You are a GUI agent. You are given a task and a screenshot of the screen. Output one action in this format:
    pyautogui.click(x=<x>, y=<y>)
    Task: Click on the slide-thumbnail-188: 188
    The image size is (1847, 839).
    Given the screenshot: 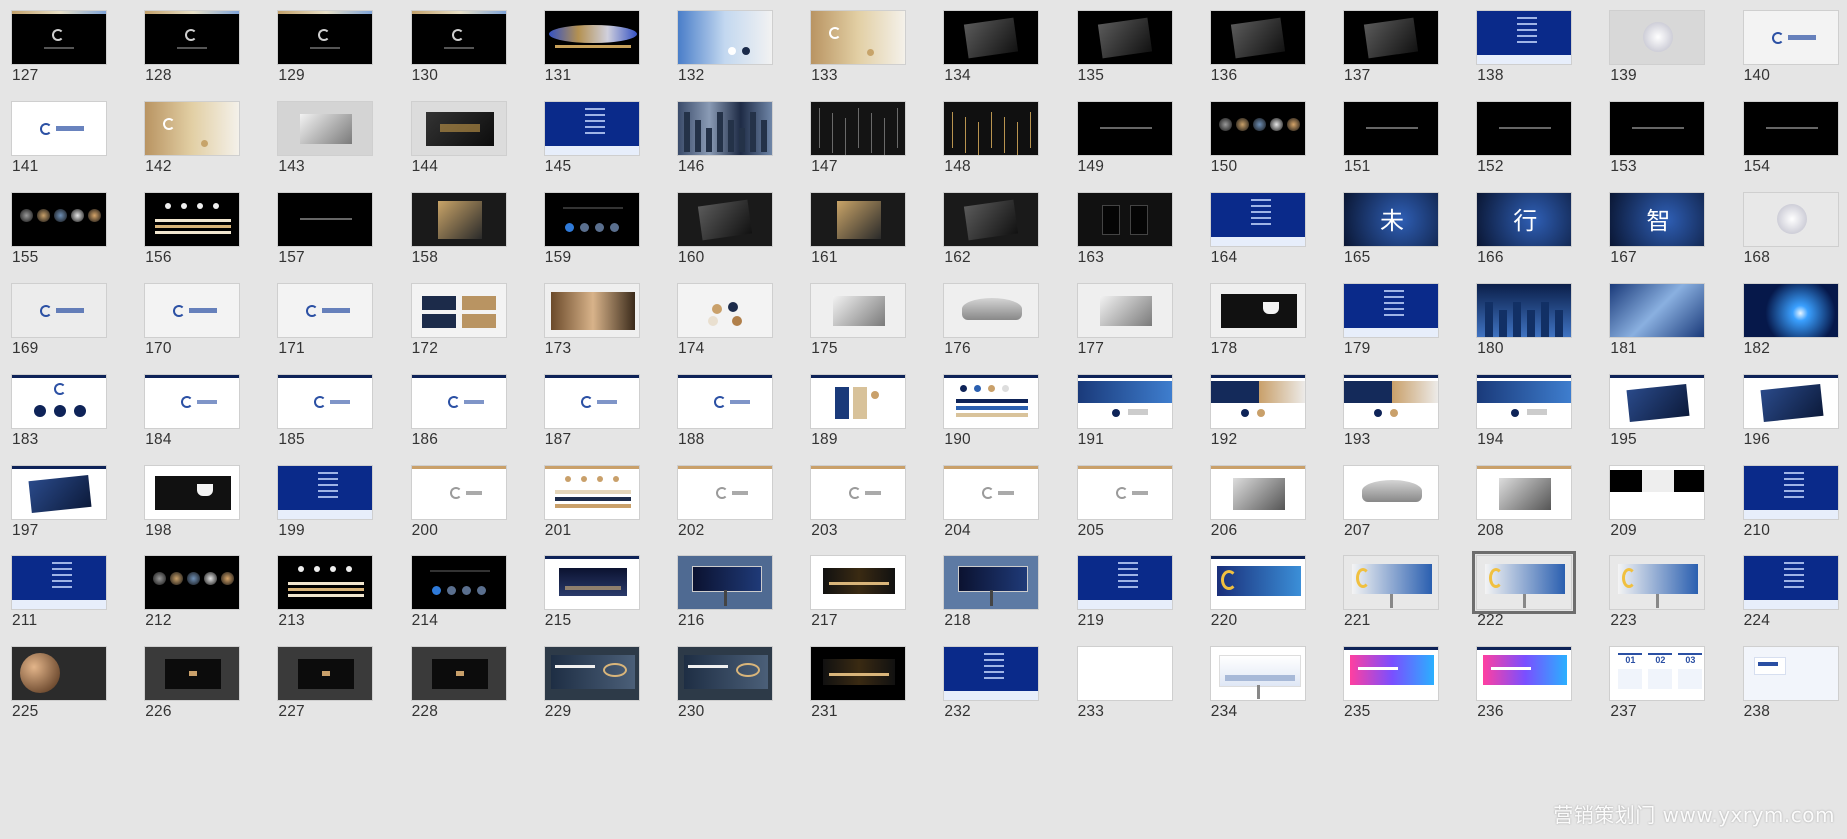 What is the action you would take?
    pyautogui.click(x=742, y=424)
    